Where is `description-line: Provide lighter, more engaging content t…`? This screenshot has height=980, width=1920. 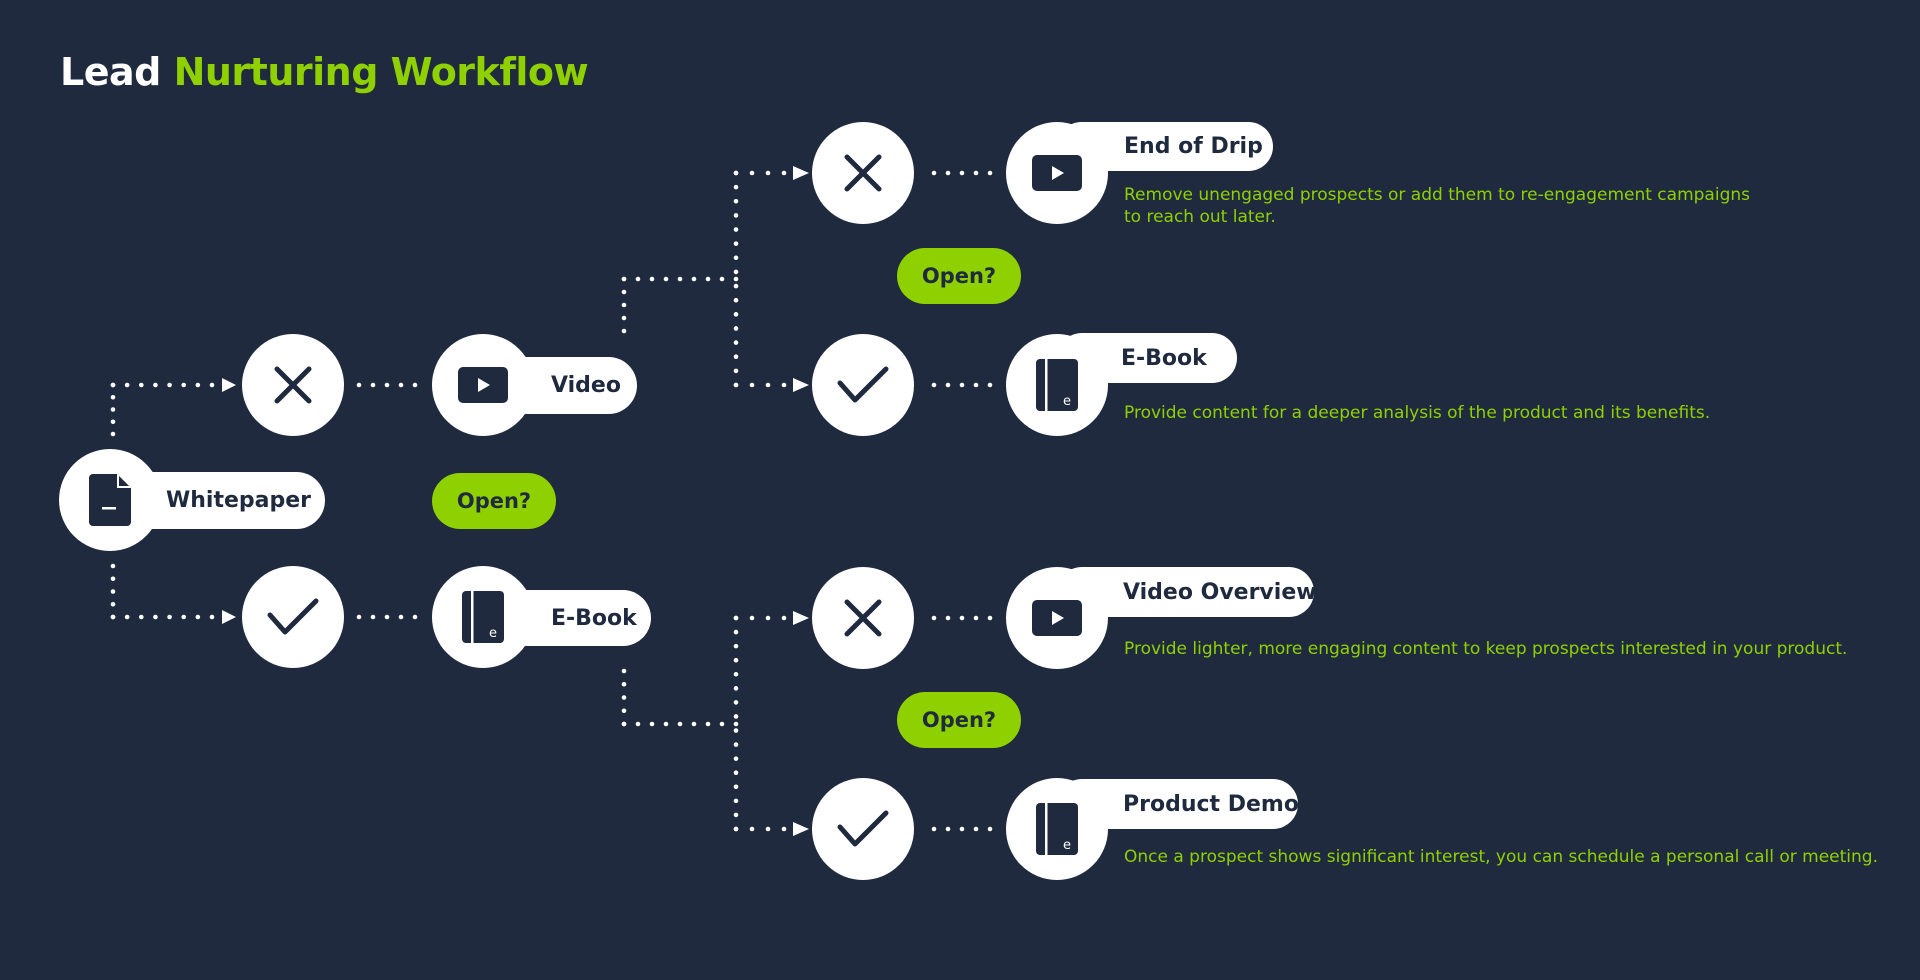
description-line: Provide lighter, more engaging content t… is located at coordinates (1486, 649).